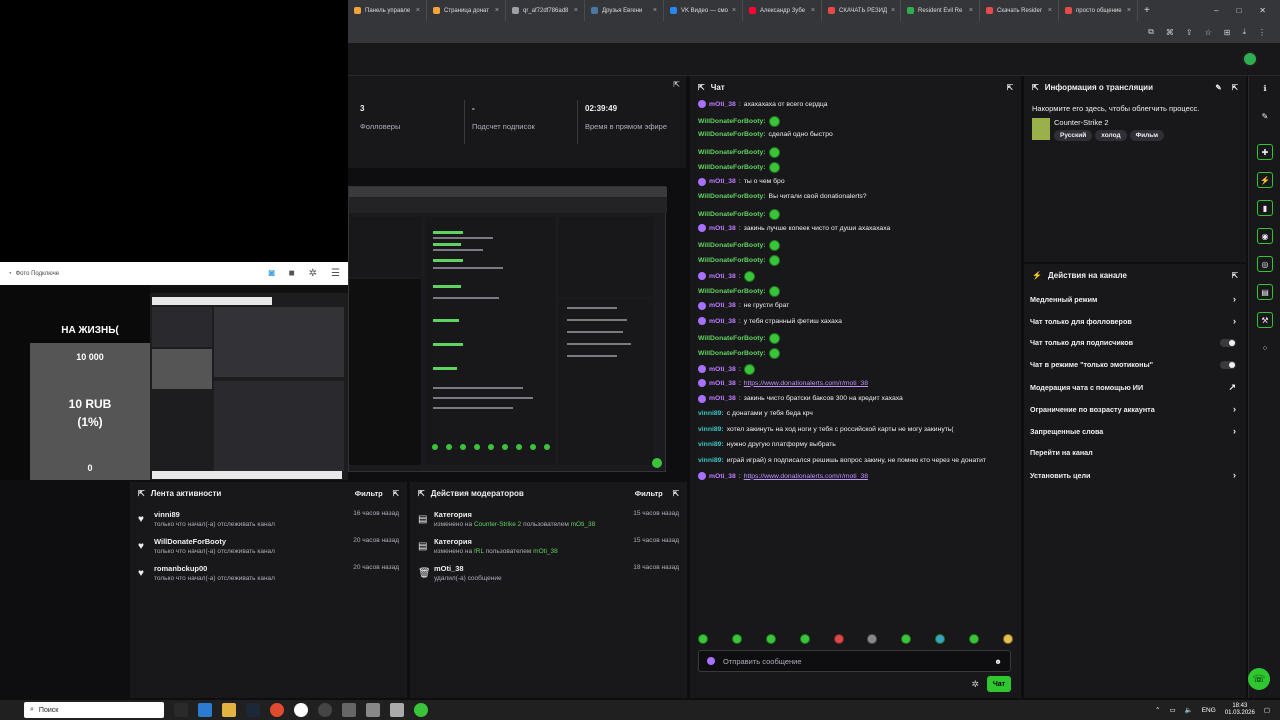 The height and width of the screenshot is (720, 1280). Describe the element at coordinates (1265, 152) in the screenshot. I see `quick-action-icon: ✚` at that location.